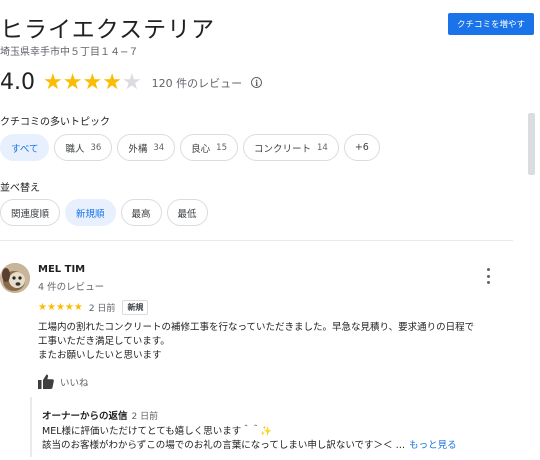  Describe the element at coordinates (61, 269) in the screenshot. I see `reviewer-name: MEL TIM` at that location.